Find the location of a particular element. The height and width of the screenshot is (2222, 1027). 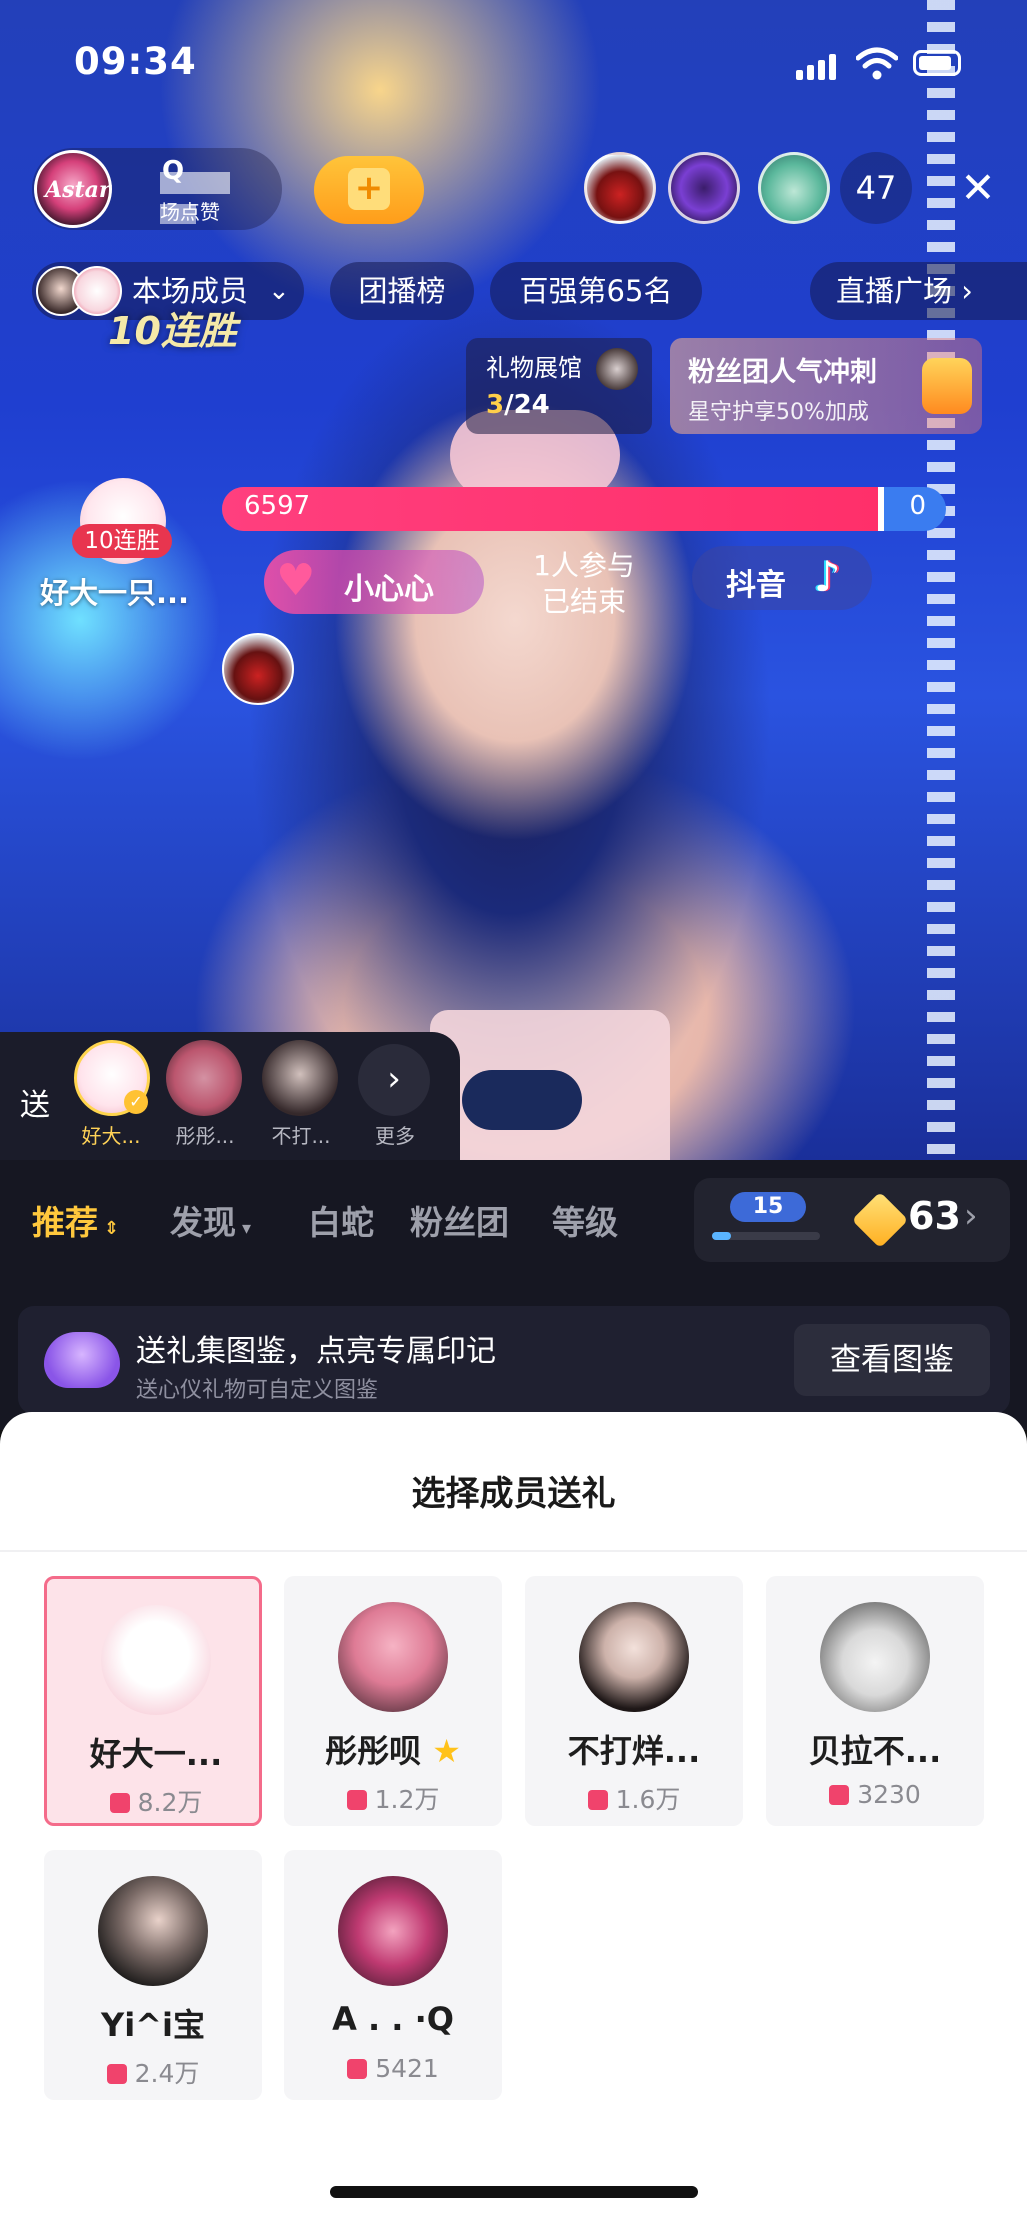

host-avatar: Astar is located at coordinates (73, 189).